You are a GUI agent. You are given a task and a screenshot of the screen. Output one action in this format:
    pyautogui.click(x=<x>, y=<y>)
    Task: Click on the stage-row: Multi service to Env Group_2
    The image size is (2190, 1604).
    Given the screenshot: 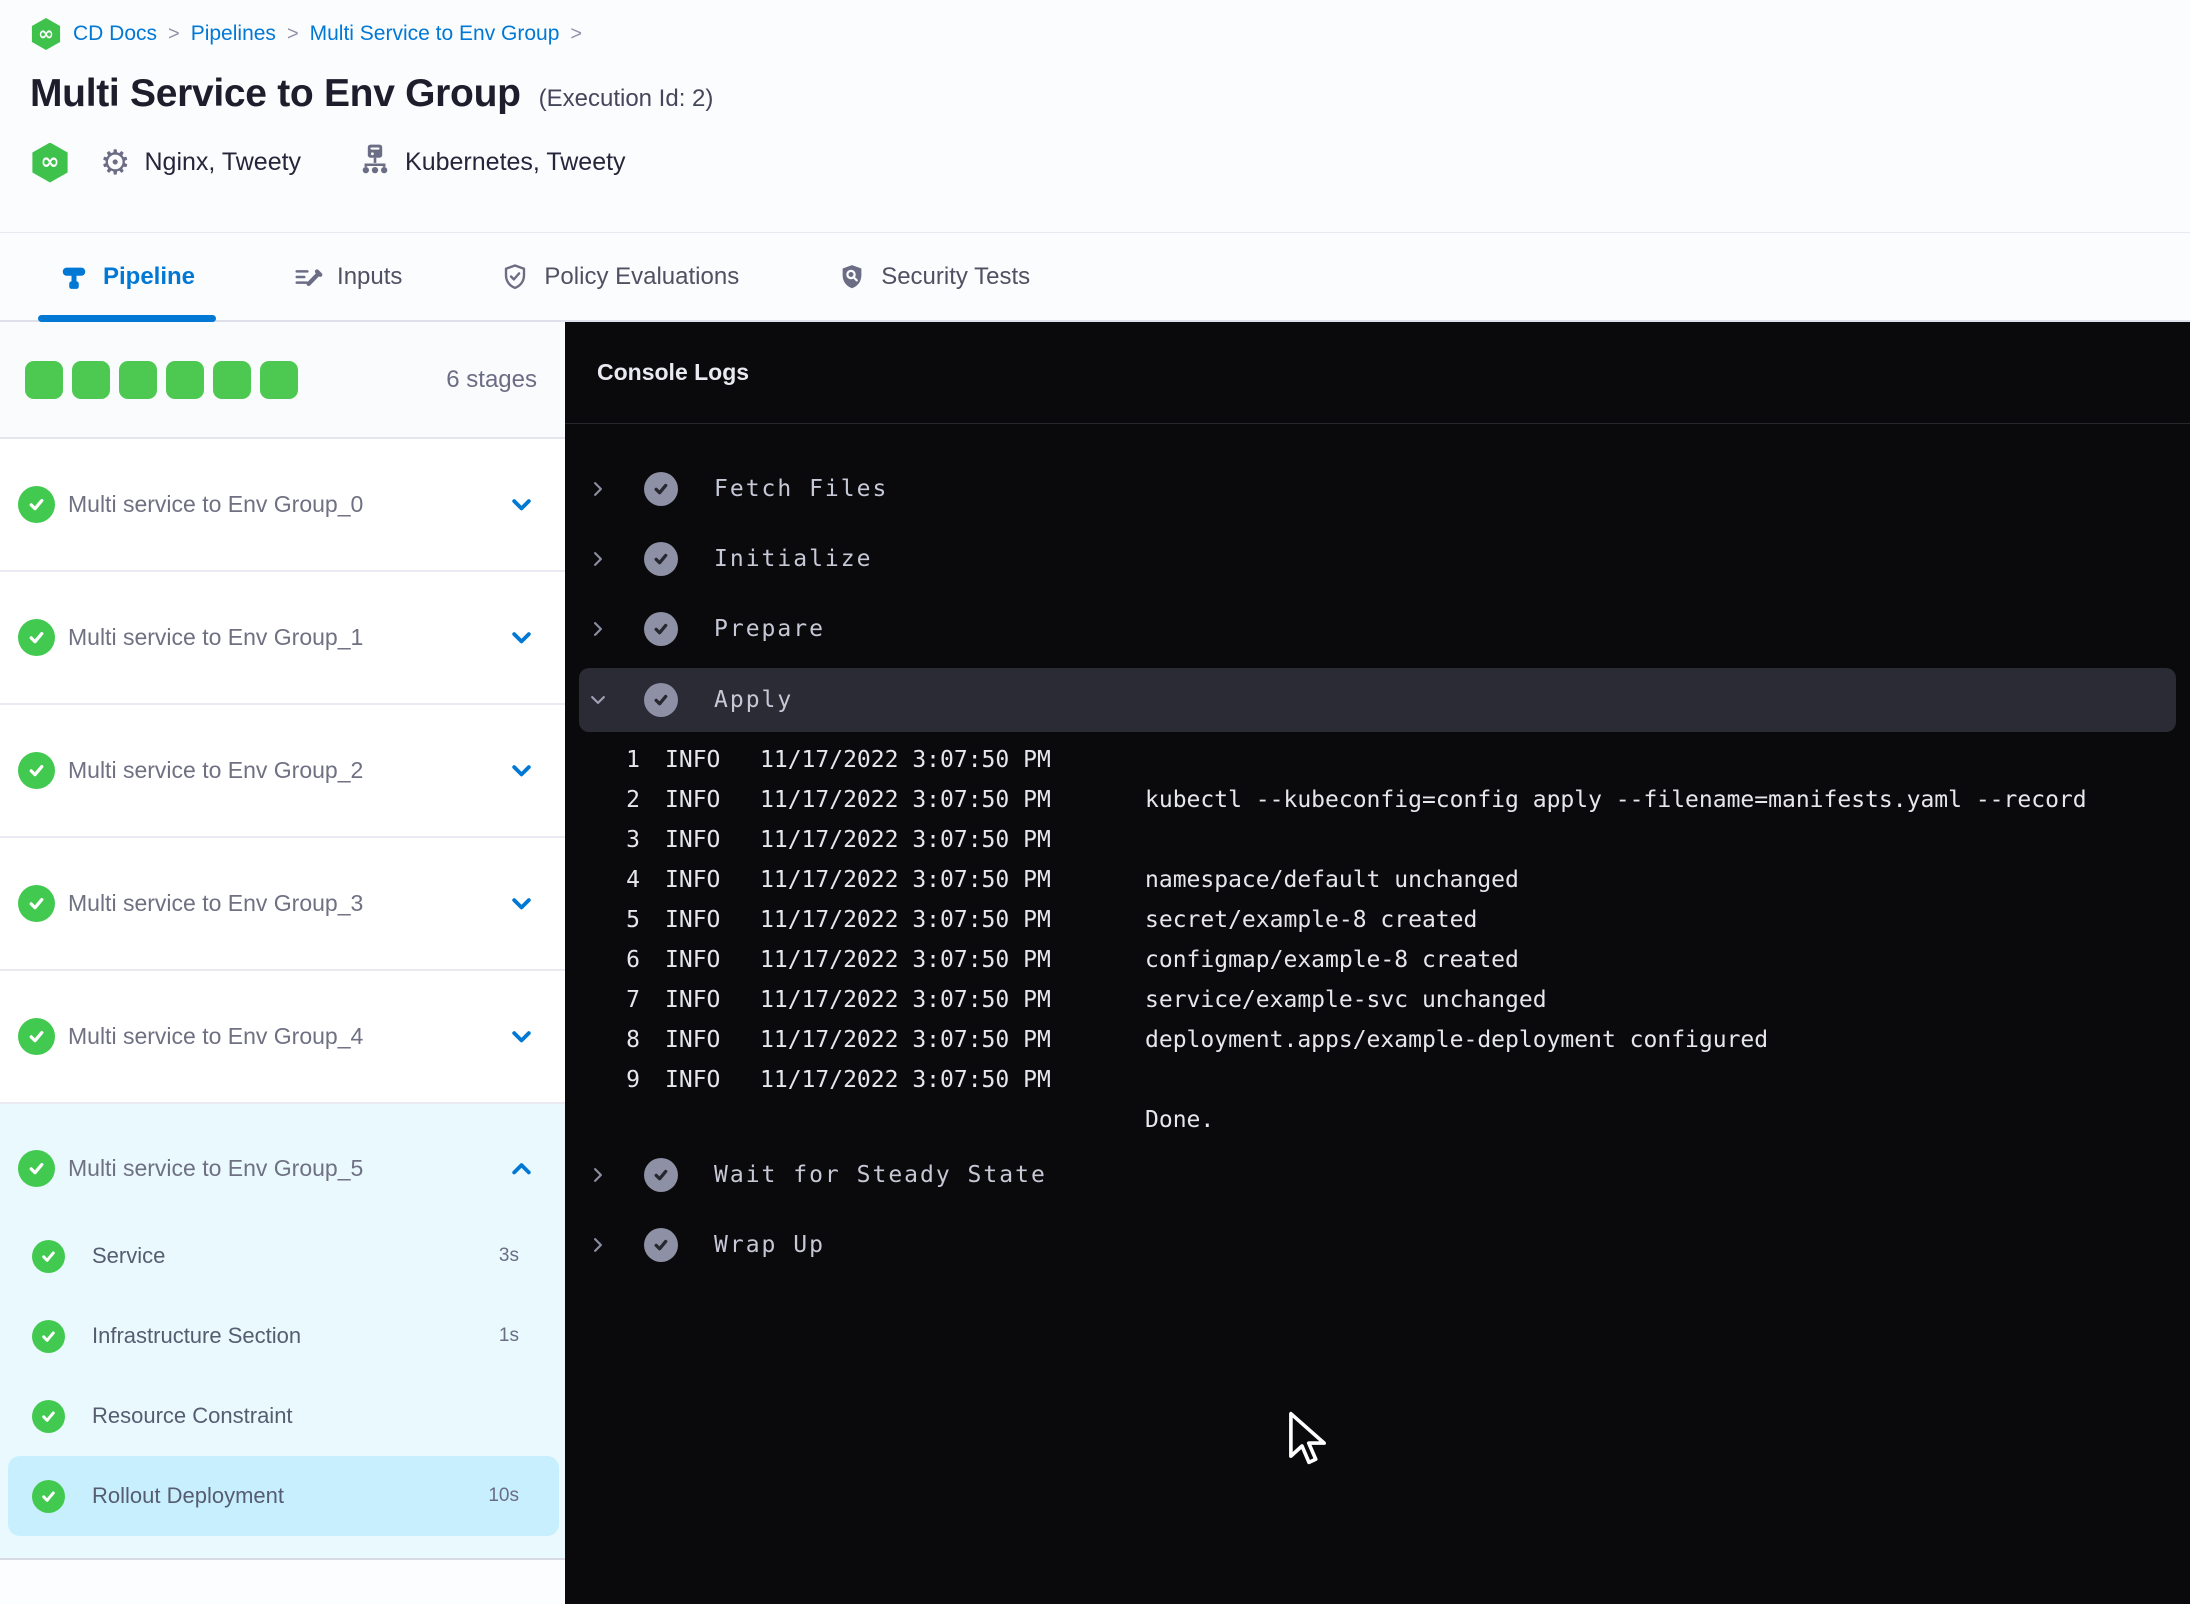 What is the action you would take?
    pyautogui.click(x=282, y=771)
    